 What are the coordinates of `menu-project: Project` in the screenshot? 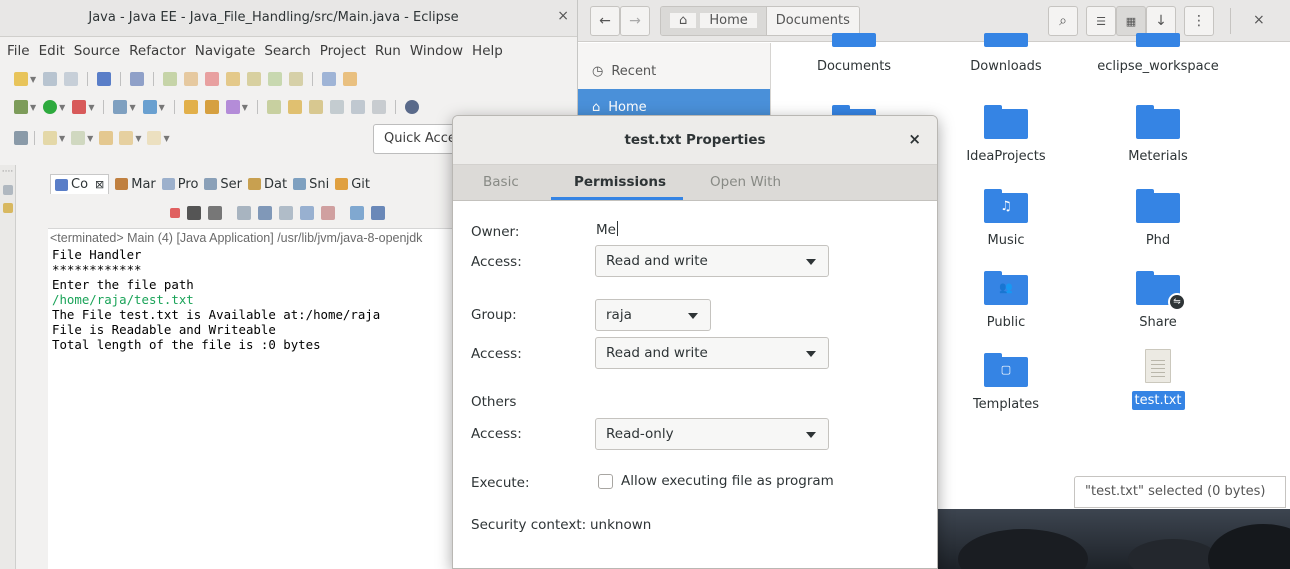 It's located at (343, 51).